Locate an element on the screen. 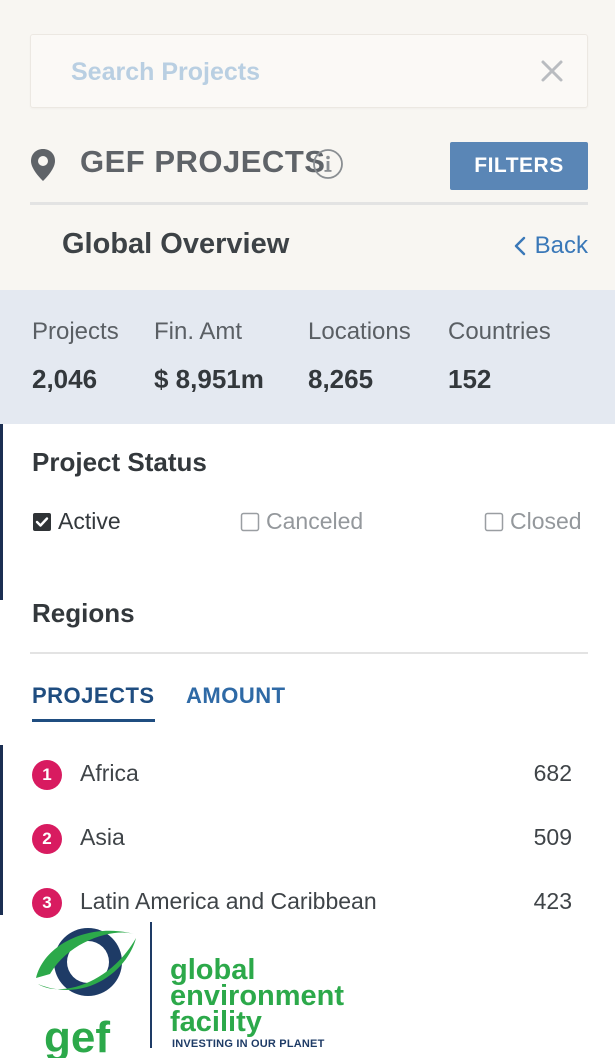  regions-divider is located at coordinates (309, 653).